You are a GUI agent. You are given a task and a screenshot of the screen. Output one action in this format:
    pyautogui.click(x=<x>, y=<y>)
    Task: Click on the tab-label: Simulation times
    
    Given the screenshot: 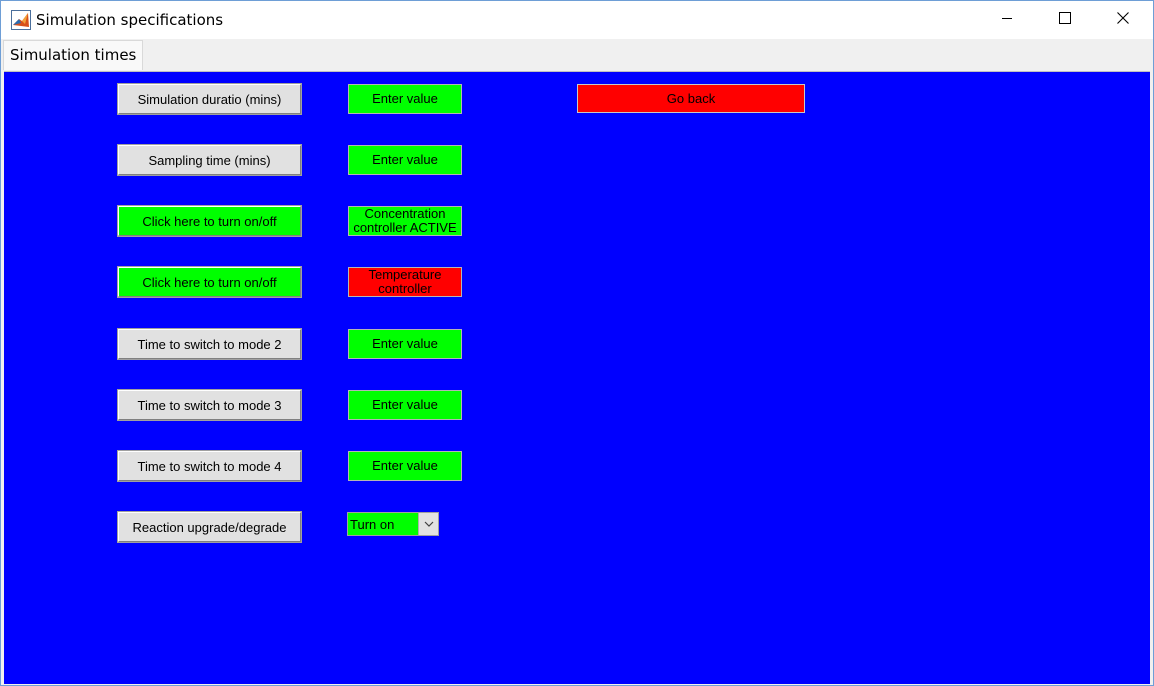 What is the action you would take?
    pyautogui.click(x=73, y=55)
    